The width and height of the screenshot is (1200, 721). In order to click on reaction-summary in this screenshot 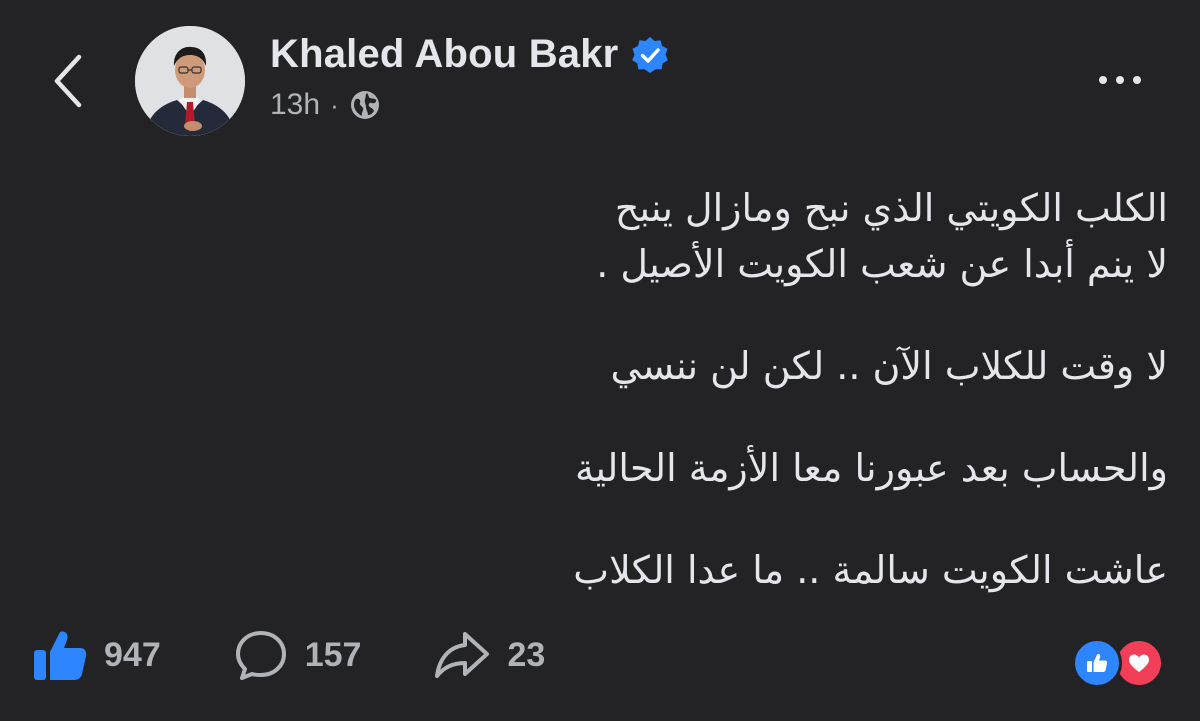, I will do `click(1118, 663)`.